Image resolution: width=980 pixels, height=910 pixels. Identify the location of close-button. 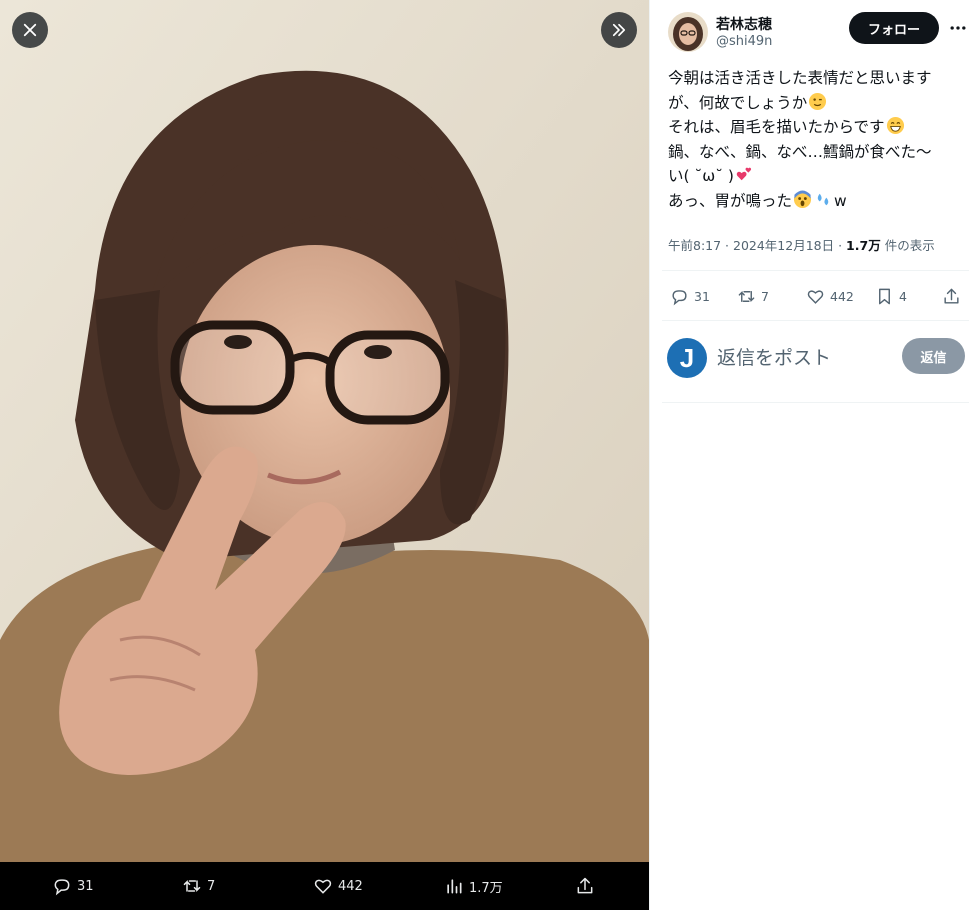
(30, 30).